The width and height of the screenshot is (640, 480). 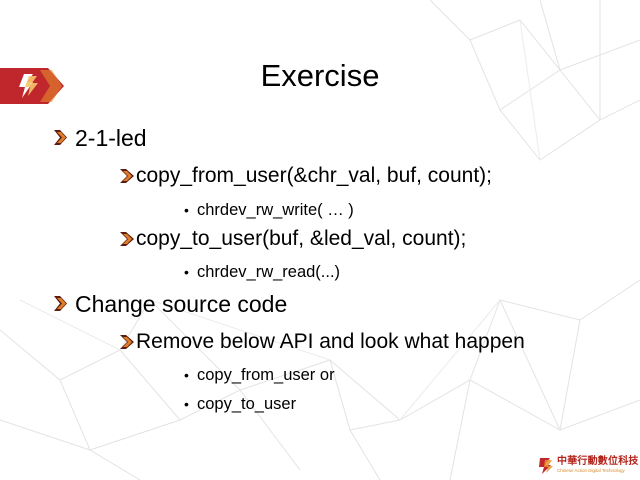 I want to click on bullet-text: chrdev_rw_write( … ), so click(x=275, y=210).